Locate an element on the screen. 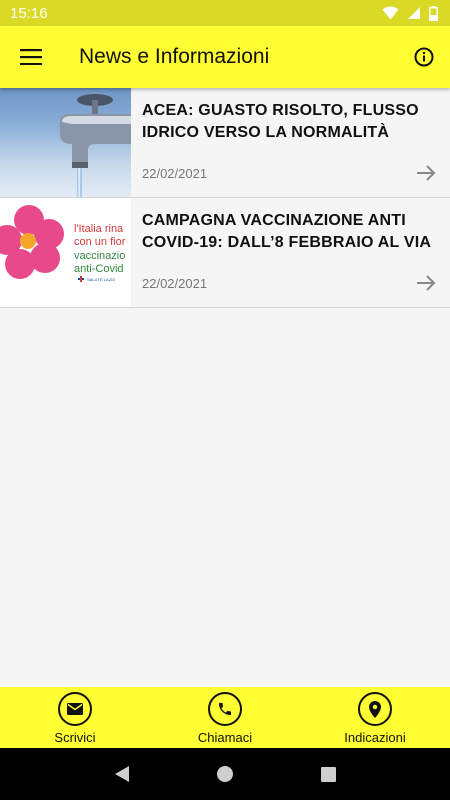  system-navigation-bar is located at coordinates (225, 774).